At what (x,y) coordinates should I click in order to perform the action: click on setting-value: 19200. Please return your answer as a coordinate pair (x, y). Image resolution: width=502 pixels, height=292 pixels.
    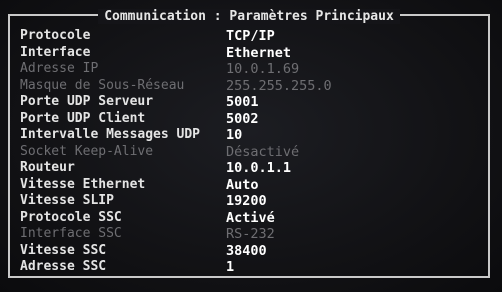
    Looking at the image, I should click on (246, 201).